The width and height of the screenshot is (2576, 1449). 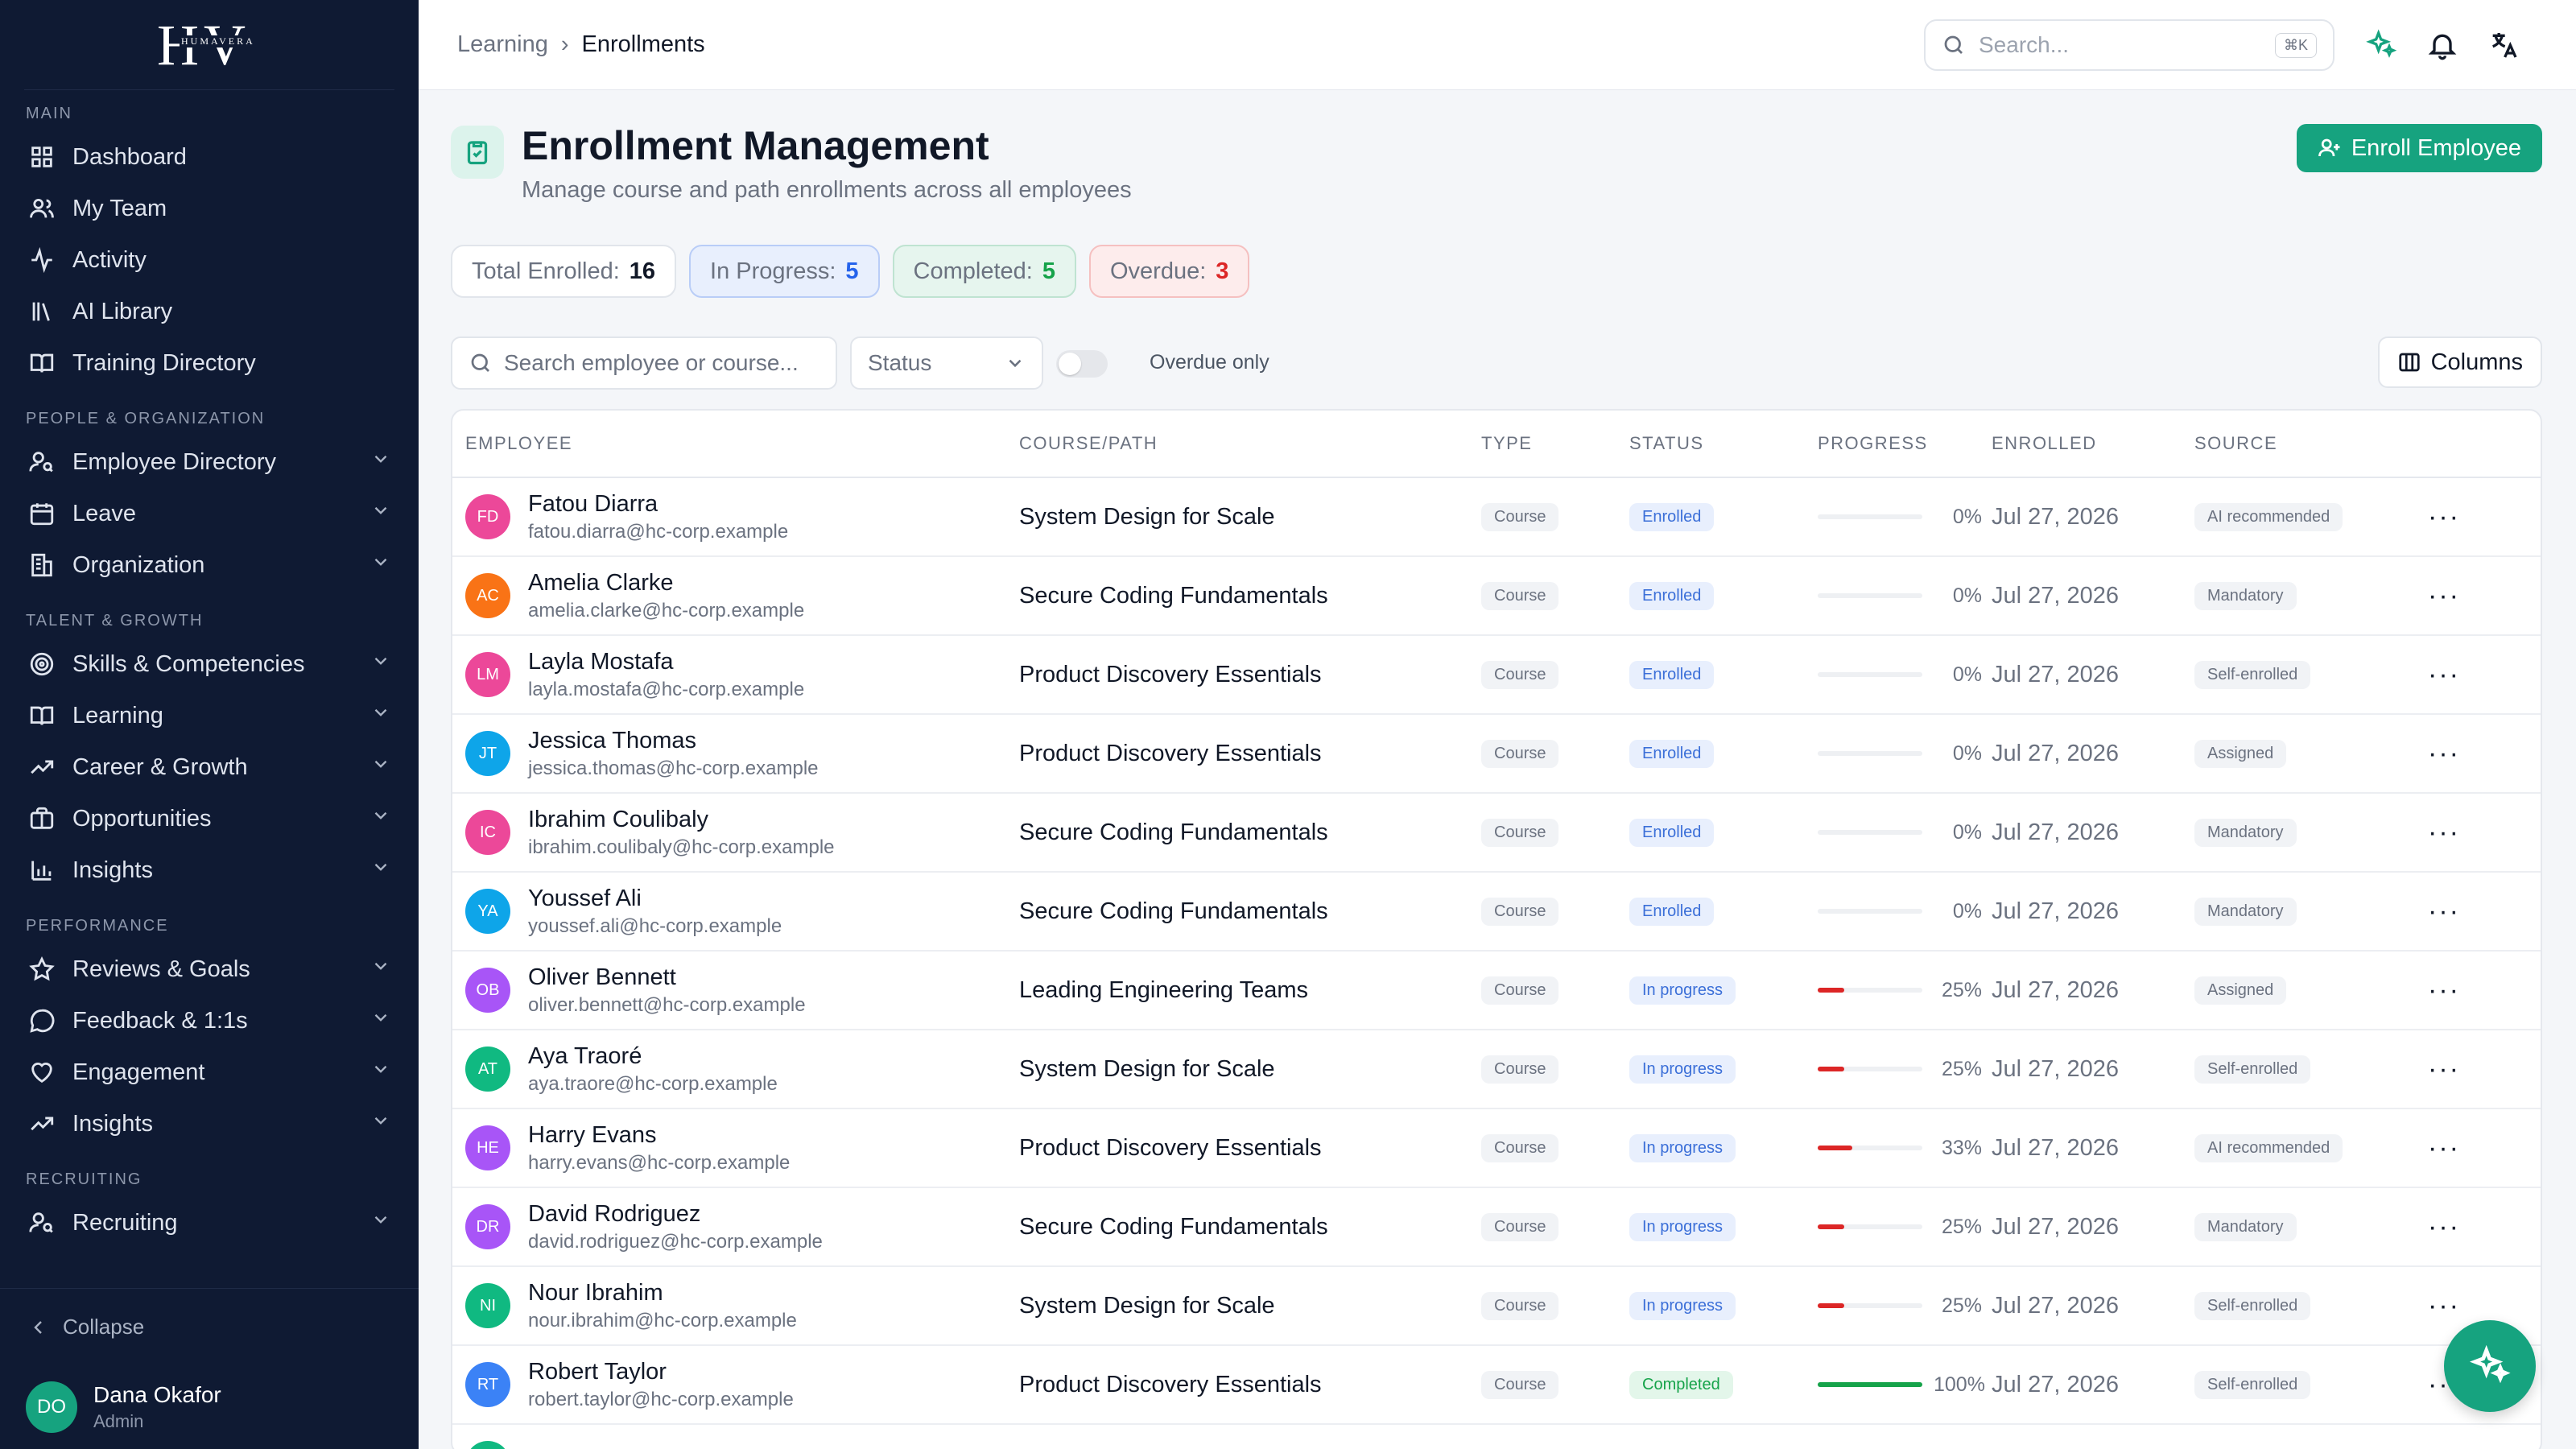 What do you see at coordinates (2459, 362) in the screenshot?
I see `columns-button: Columns` at bounding box center [2459, 362].